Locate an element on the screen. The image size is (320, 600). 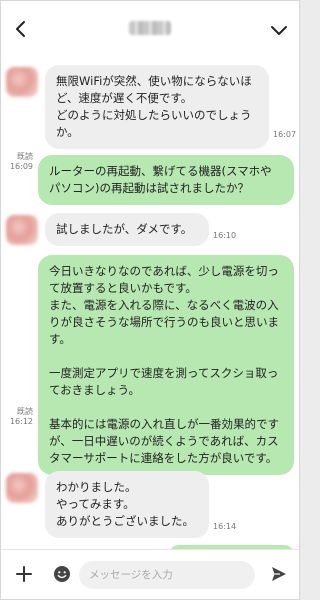
message-input is located at coordinates (167, 575).